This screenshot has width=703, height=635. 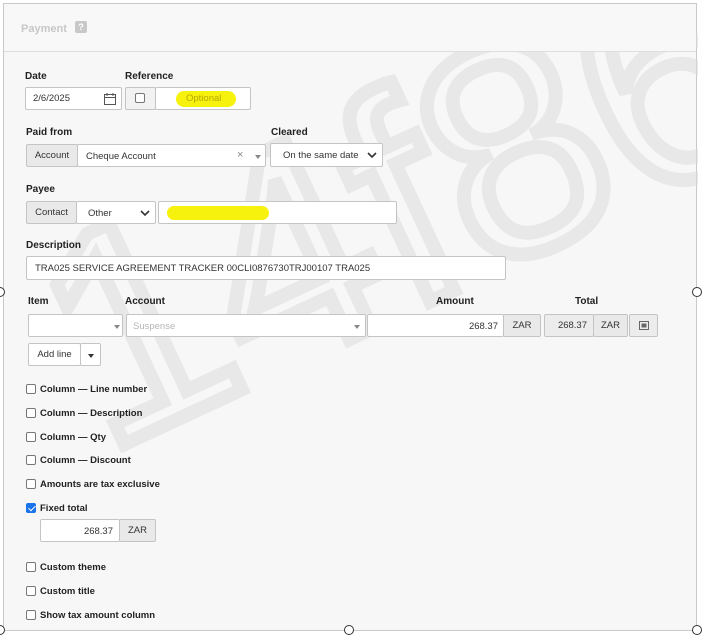 What do you see at coordinates (149, 76) in the screenshot?
I see `reference-label: Reference` at bounding box center [149, 76].